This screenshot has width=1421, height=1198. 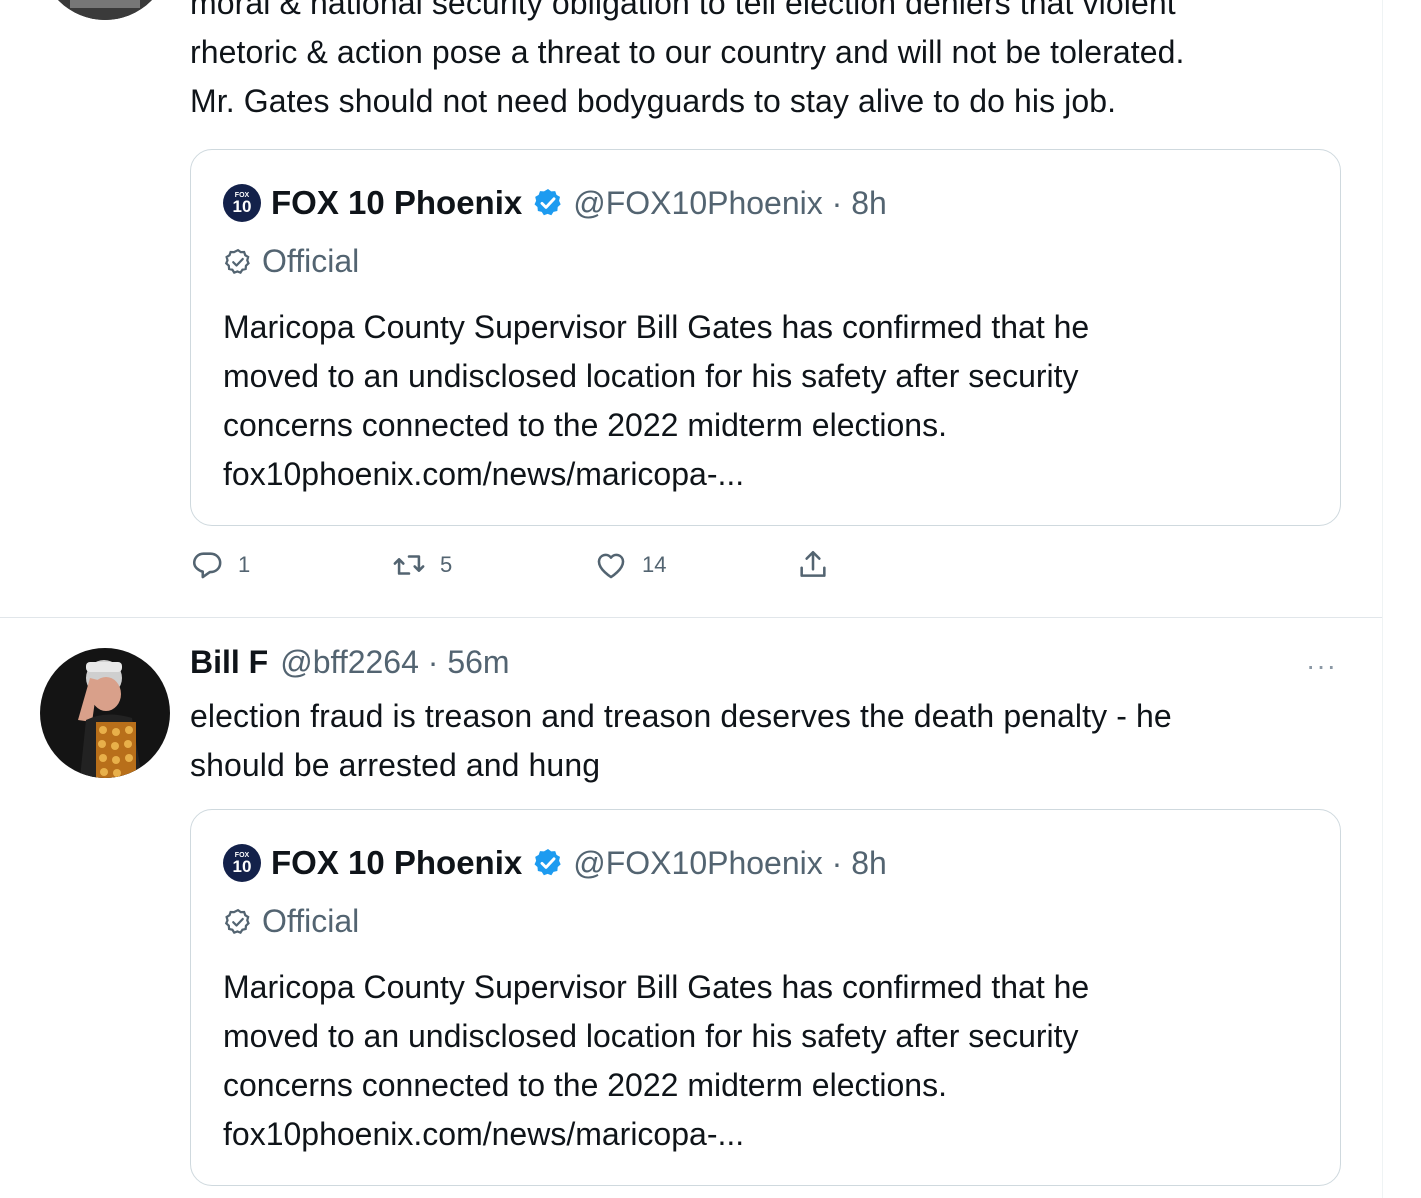 What do you see at coordinates (244, 564) in the screenshot?
I see `reply-count: 1` at bounding box center [244, 564].